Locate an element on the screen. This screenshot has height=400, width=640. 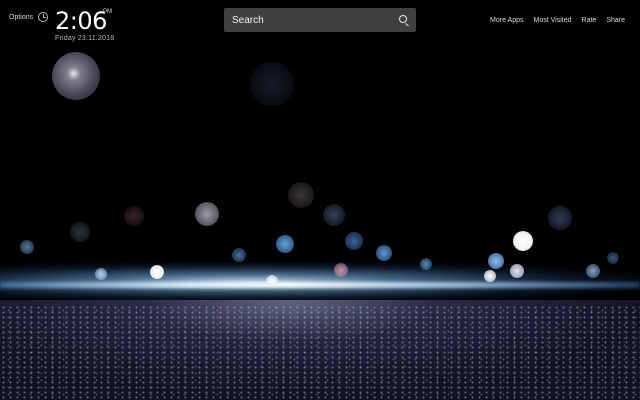
clock-date: Friday 23.11.2018 is located at coordinates (85, 38).